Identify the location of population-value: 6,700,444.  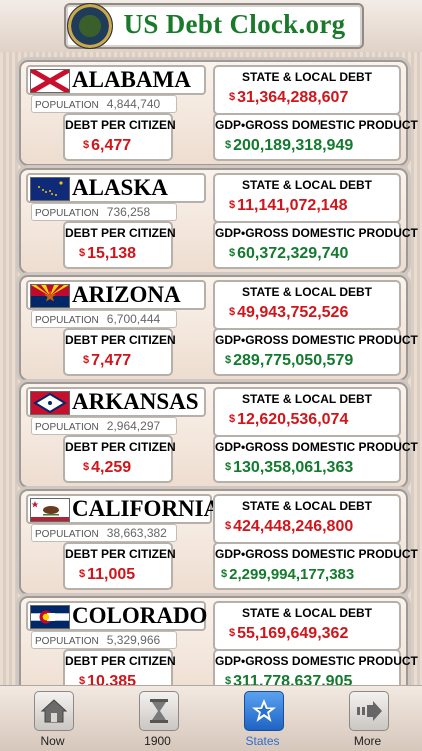
(133, 319).